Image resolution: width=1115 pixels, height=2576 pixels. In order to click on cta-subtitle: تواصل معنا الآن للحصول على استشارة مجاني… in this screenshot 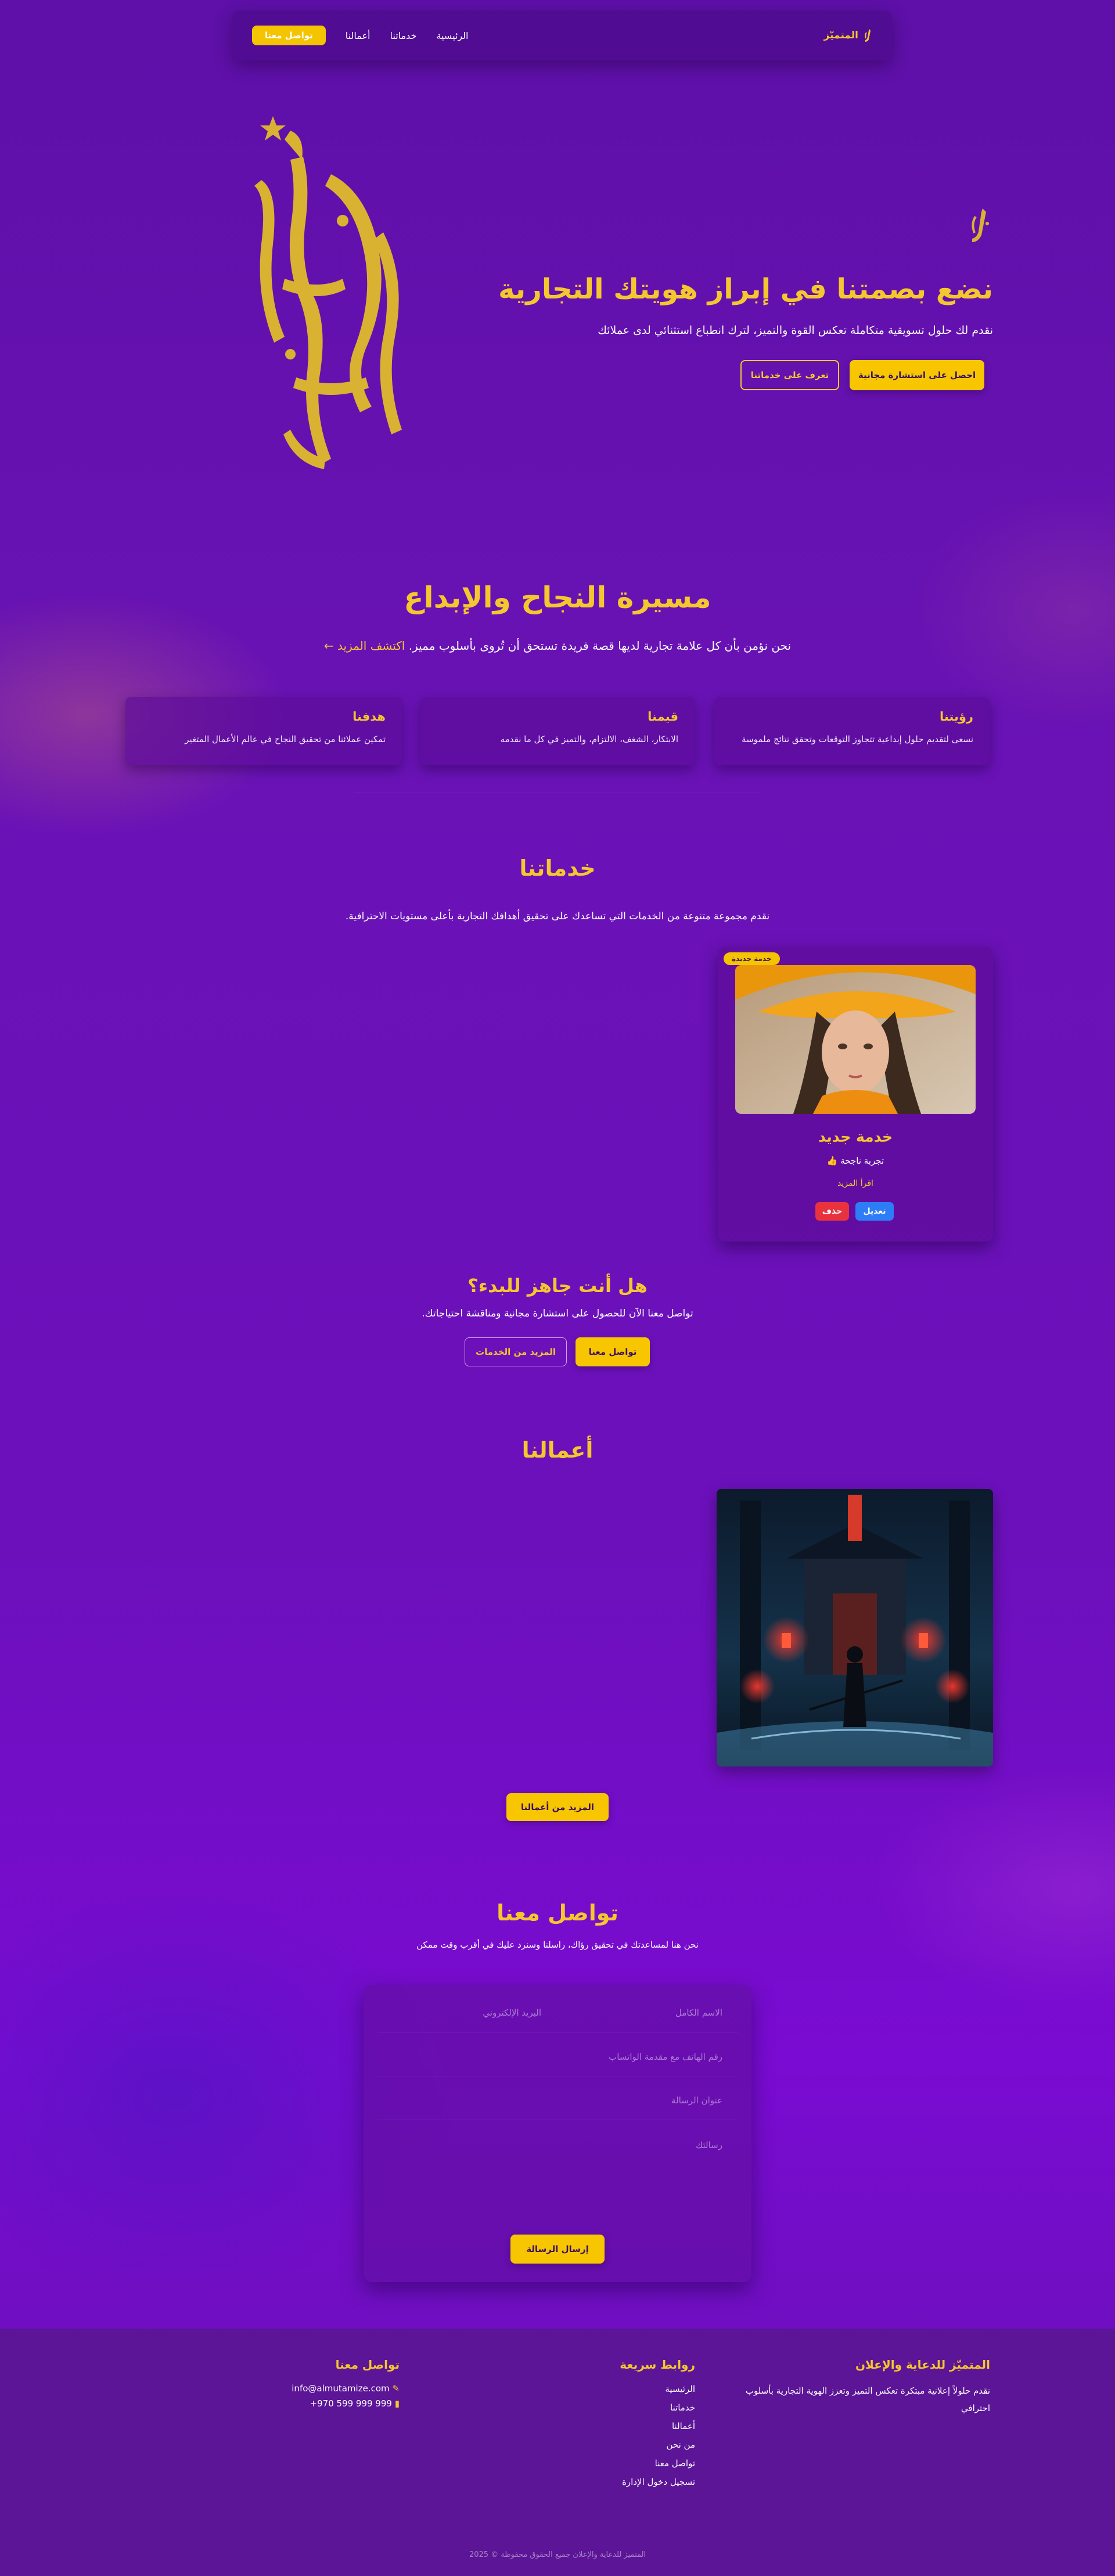, I will do `click(557, 1313)`.